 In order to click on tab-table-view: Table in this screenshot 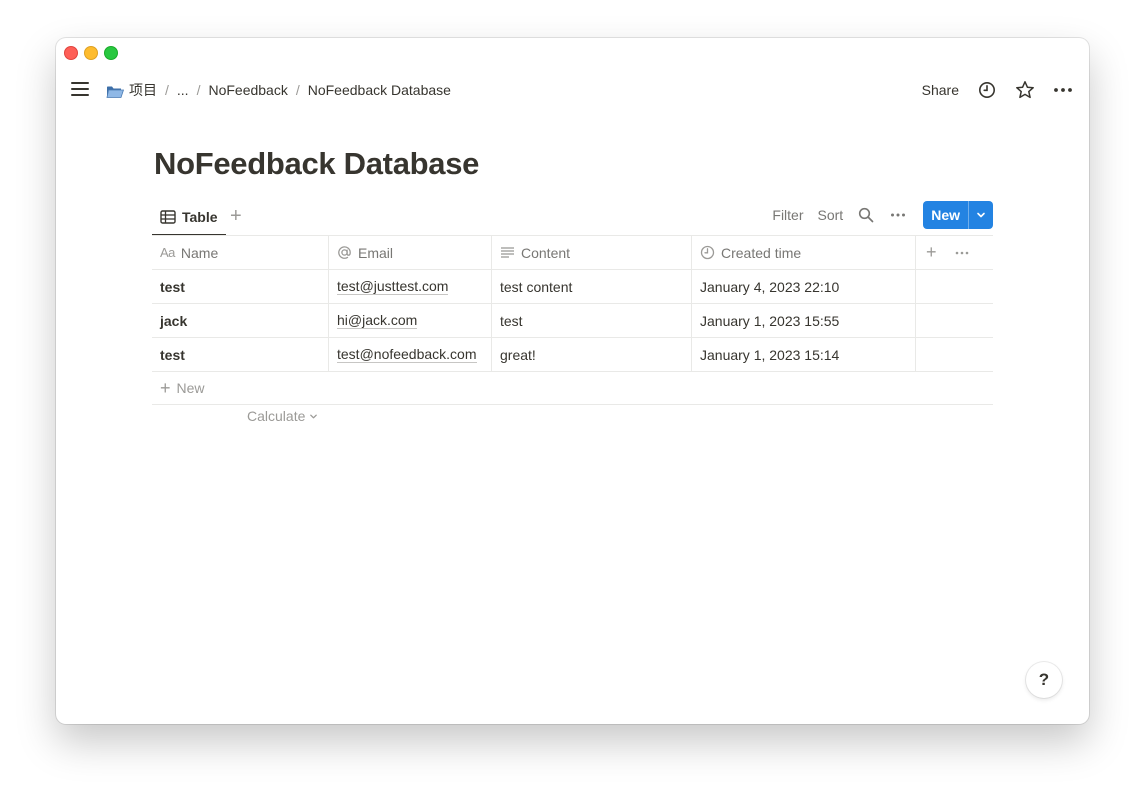, I will do `click(189, 218)`.